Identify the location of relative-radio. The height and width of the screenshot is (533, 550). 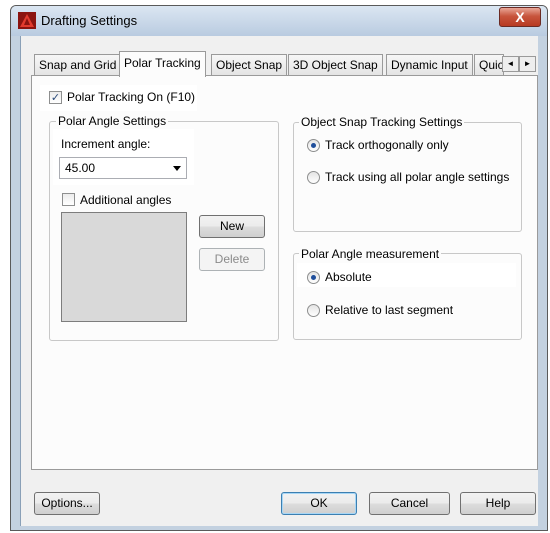
(313, 310).